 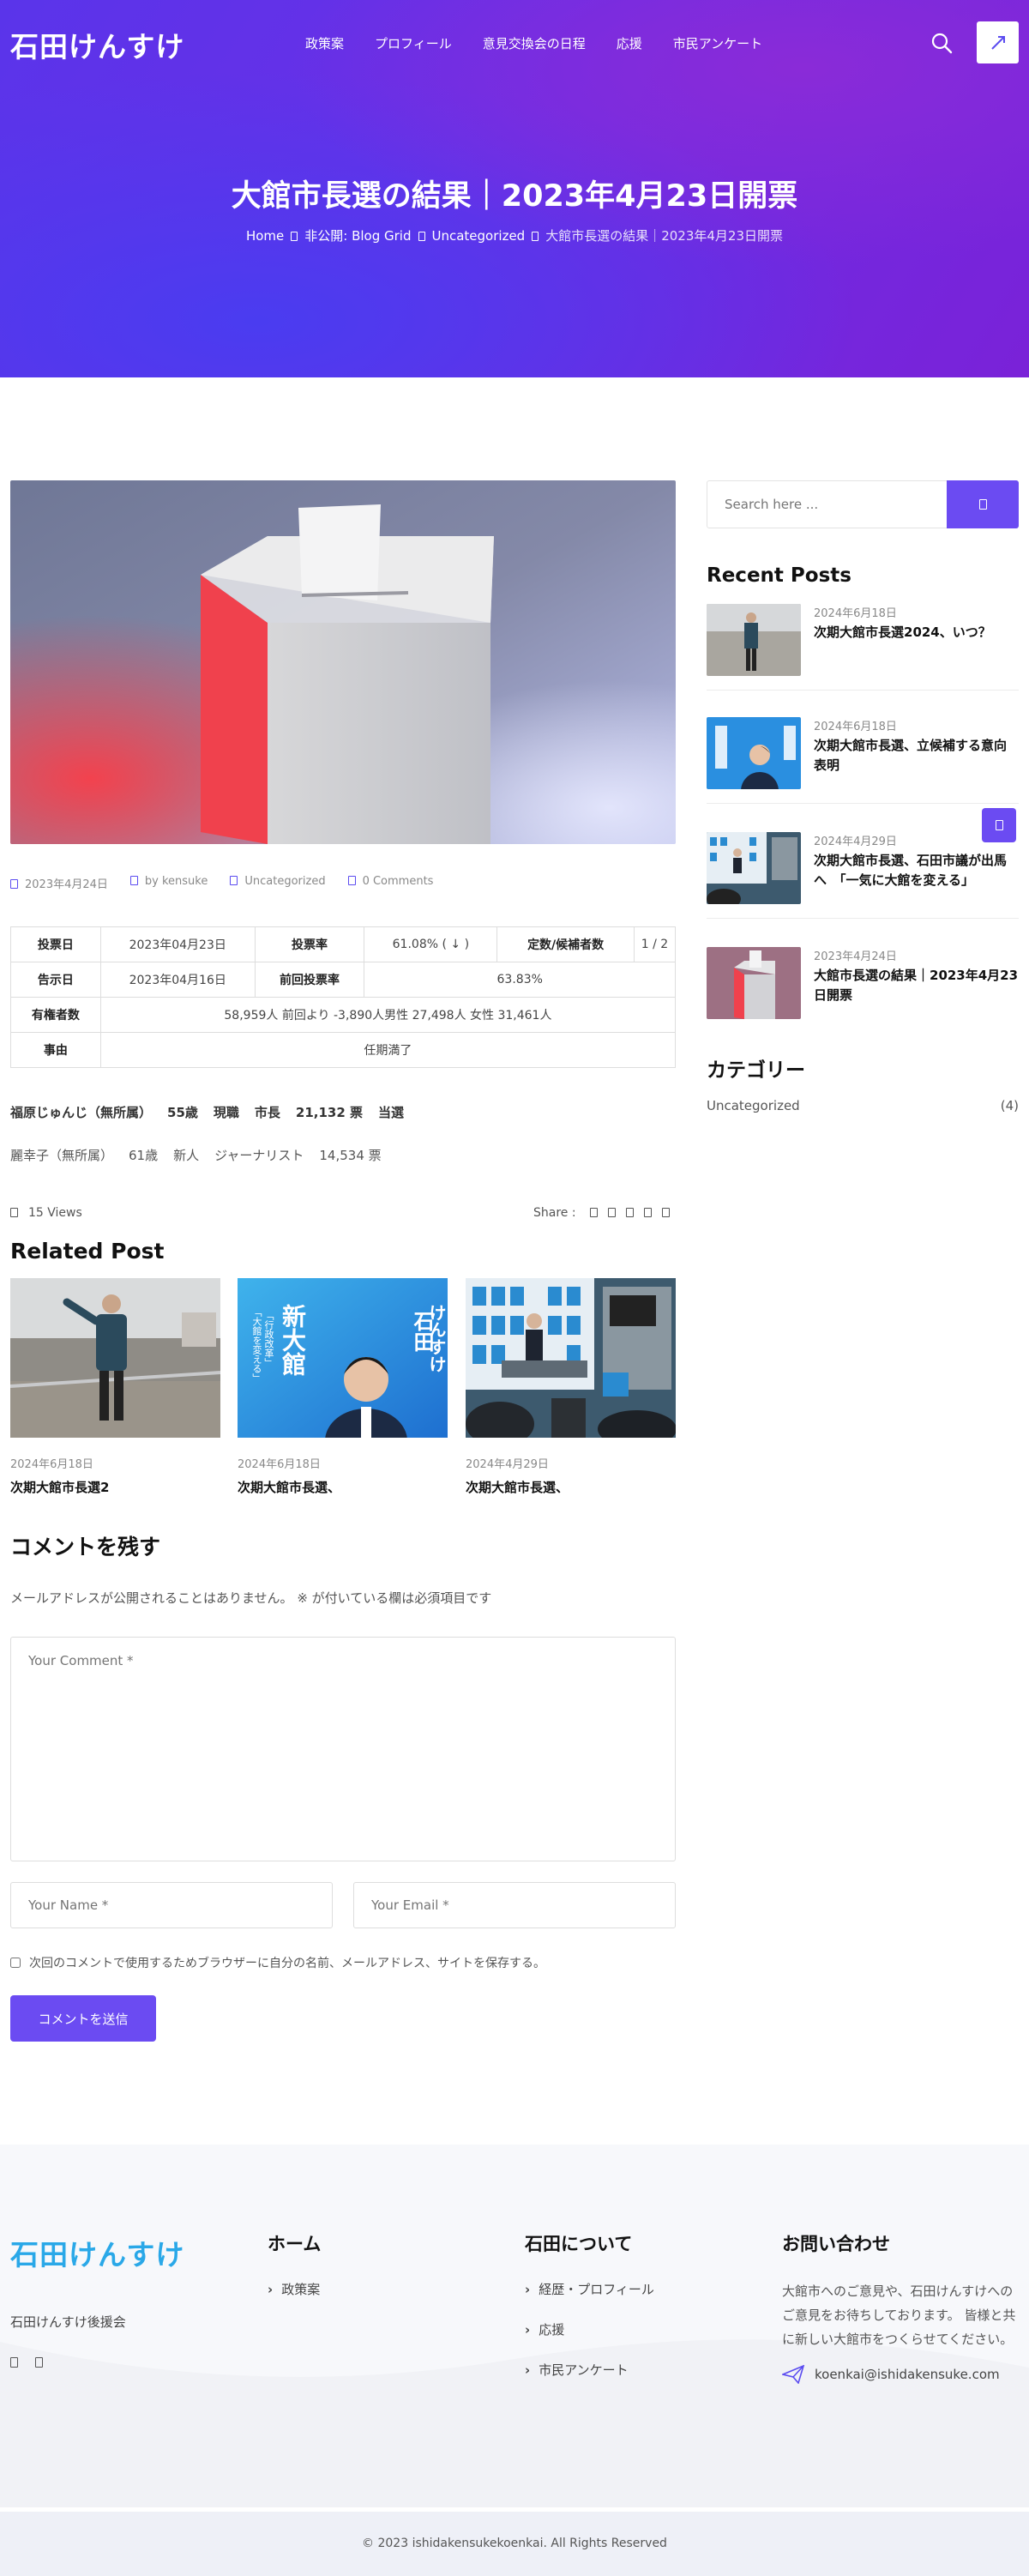 I want to click on scroll-to-top-button, so click(x=999, y=825).